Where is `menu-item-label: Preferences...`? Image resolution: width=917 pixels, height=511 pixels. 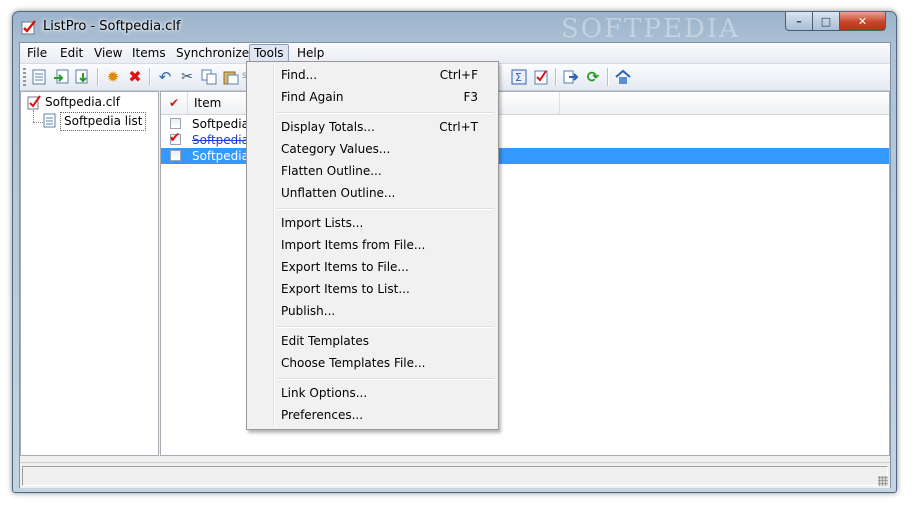 menu-item-label: Preferences... is located at coordinates (322, 415).